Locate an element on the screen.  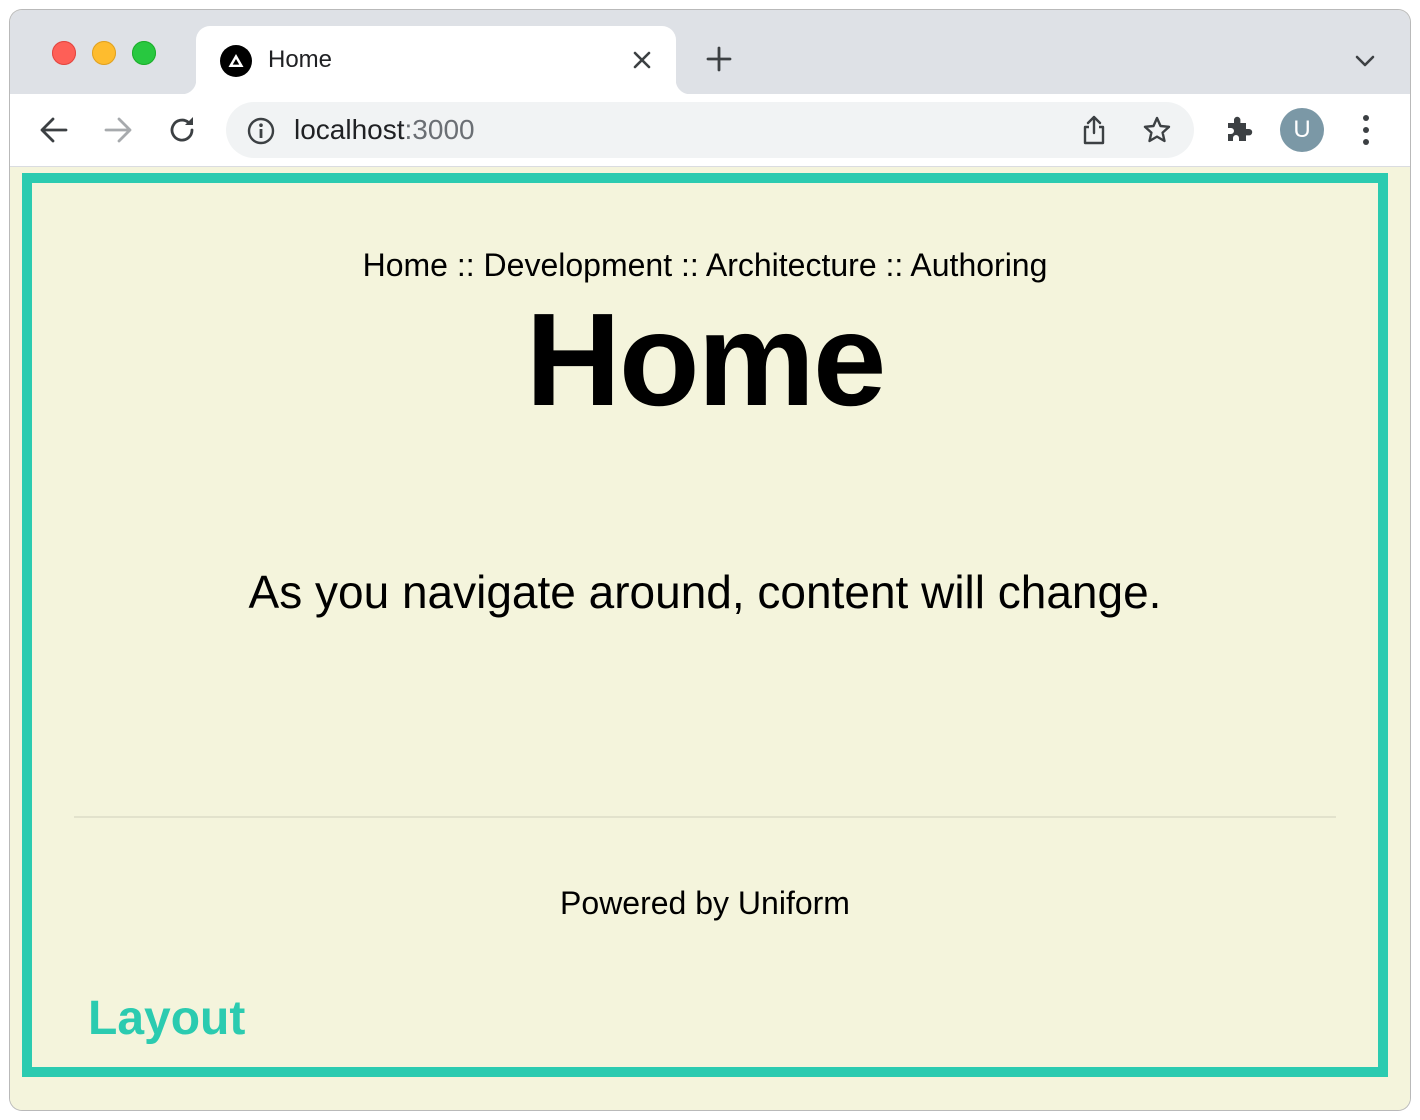
tab-strip: Home is located at coordinates (710, 52).